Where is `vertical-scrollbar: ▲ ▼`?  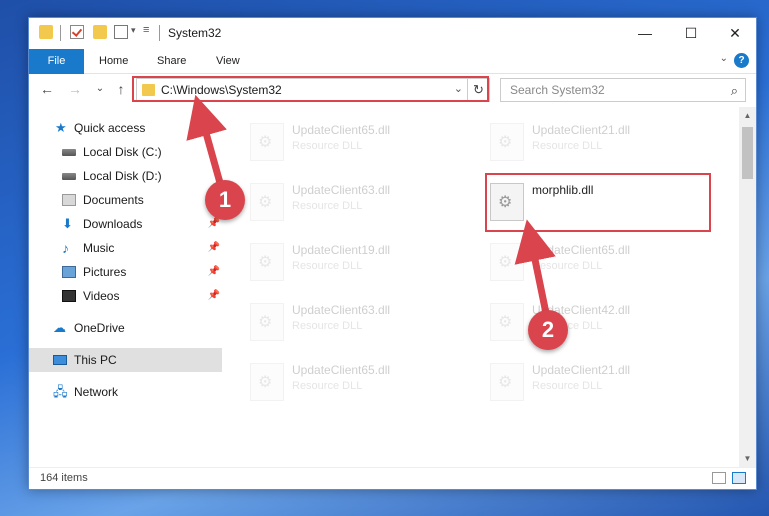 vertical-scrollbar: ▲ ▼ is located at coordinates (747, 287).